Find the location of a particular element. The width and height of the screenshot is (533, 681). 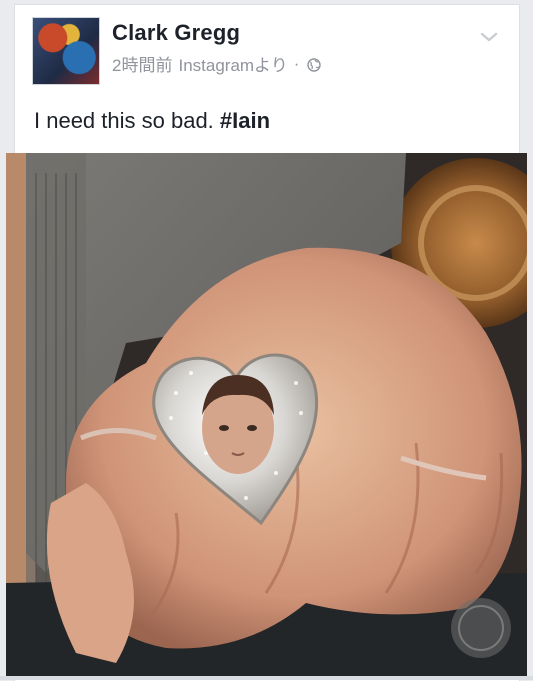

post-text: I need this so bad. #Iain is located at coordinates (152, 121).